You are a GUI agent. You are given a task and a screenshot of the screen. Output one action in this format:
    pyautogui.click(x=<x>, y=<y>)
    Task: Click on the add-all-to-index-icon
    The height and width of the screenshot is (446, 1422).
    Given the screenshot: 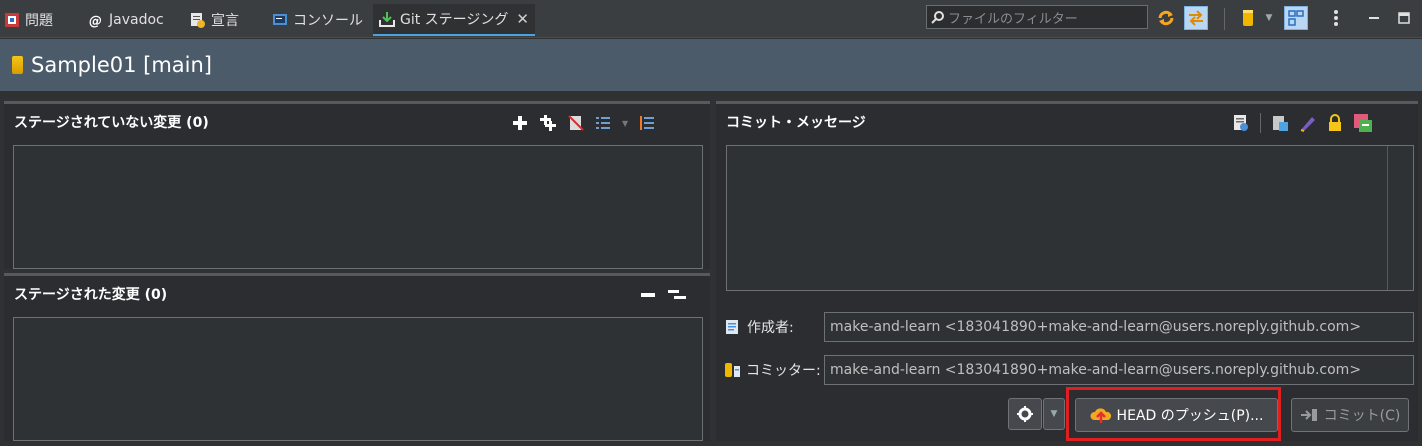 What is the action you would take?
    pyautogui.click(x=548, y=123)
    